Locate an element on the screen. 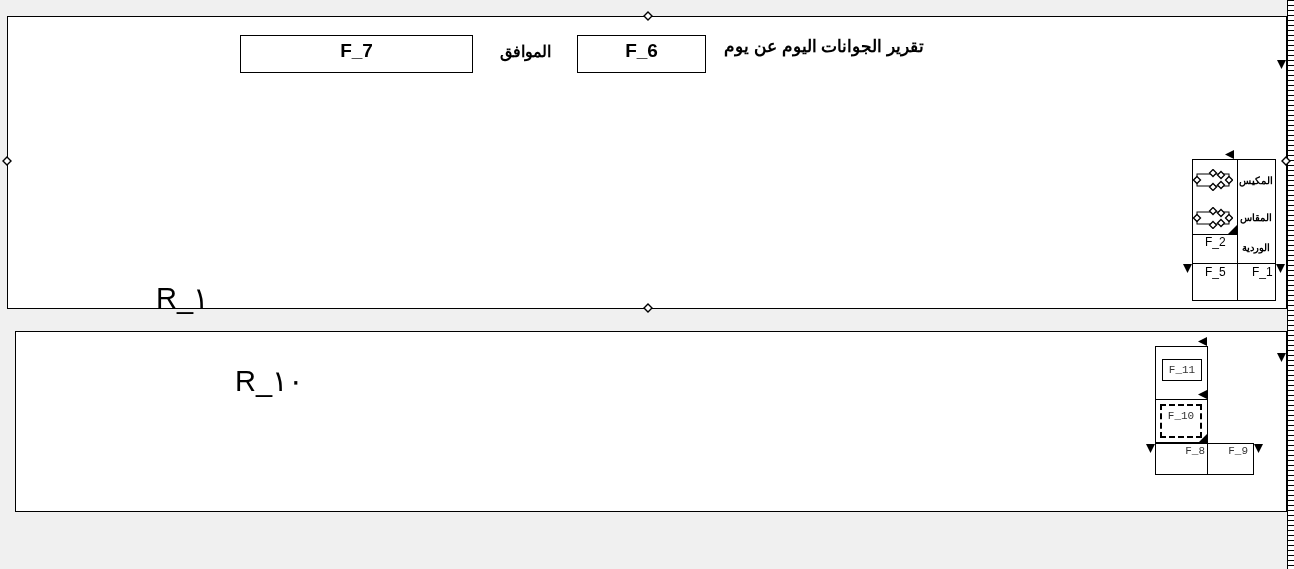  field-label: الموافق is located at coordinates (525, 51).